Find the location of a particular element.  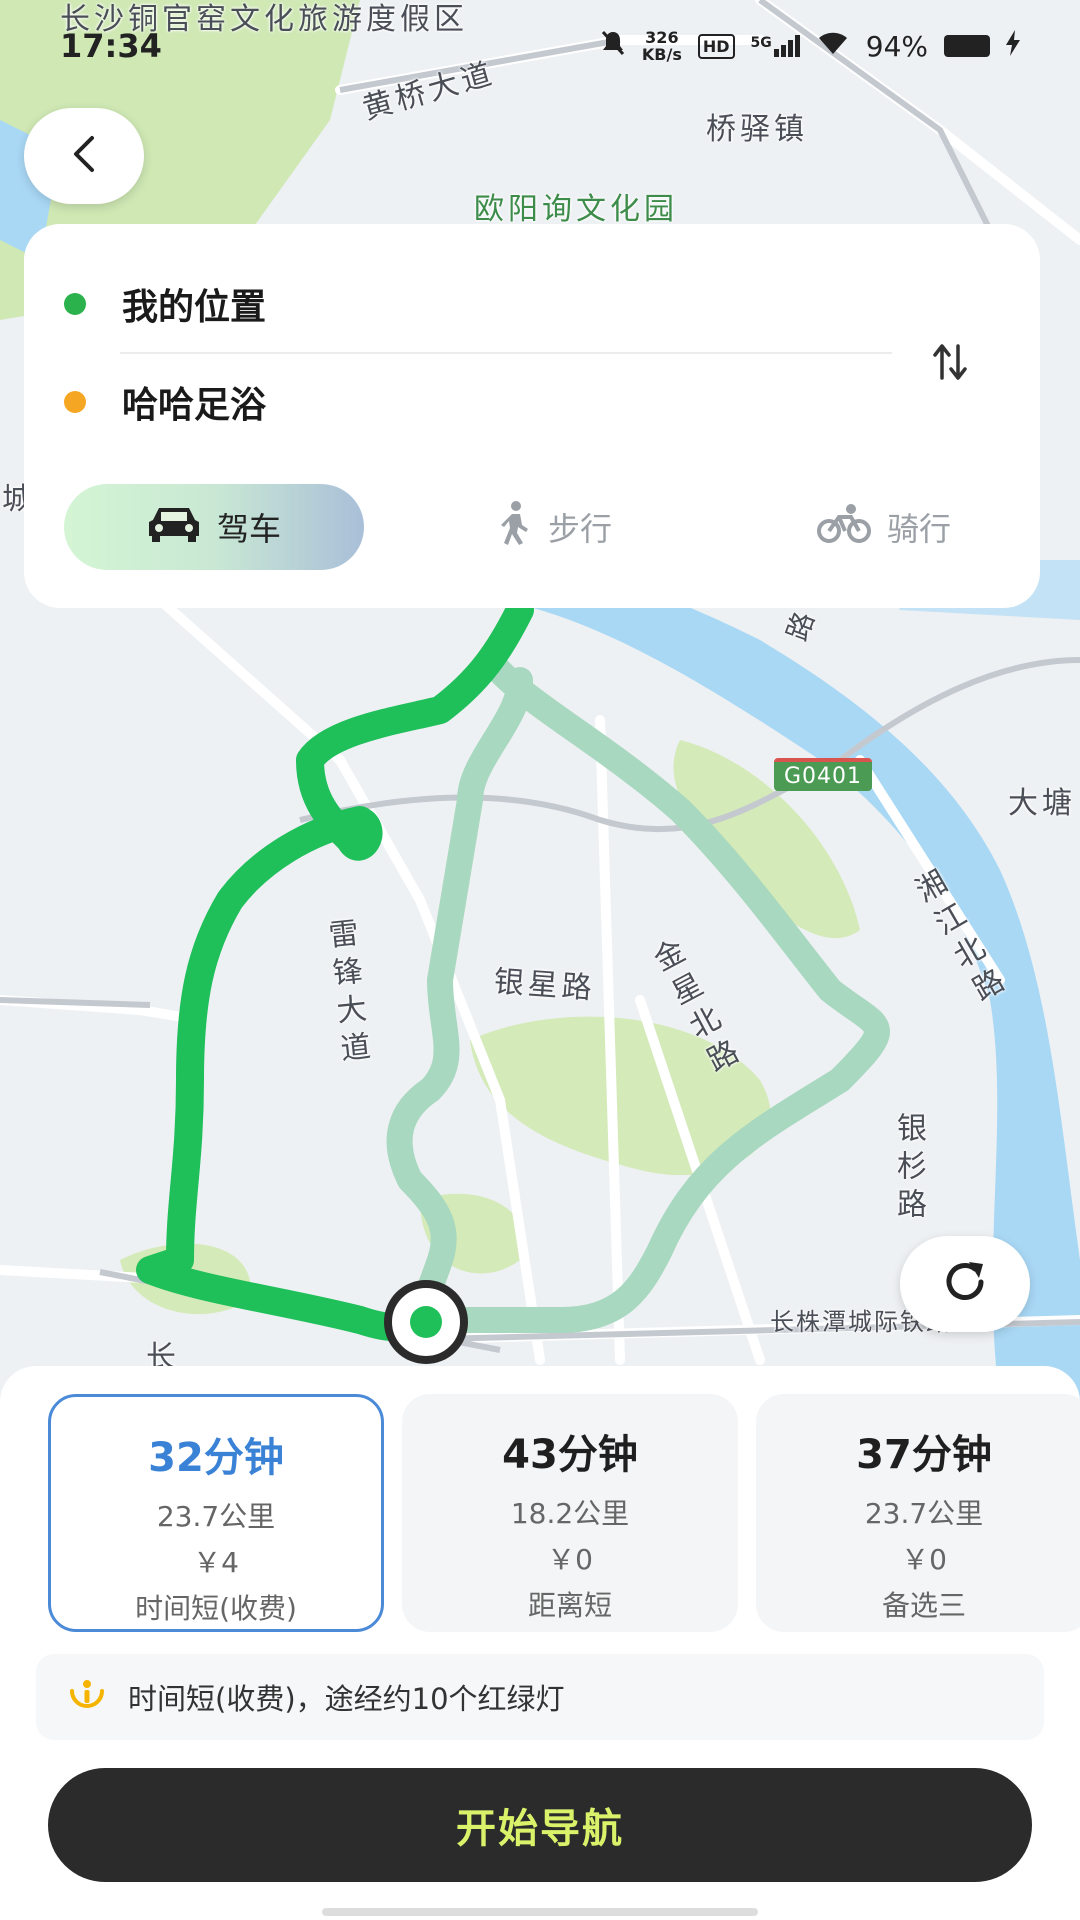

origin-text: 我的位置 is located at coordinates (194, 307).